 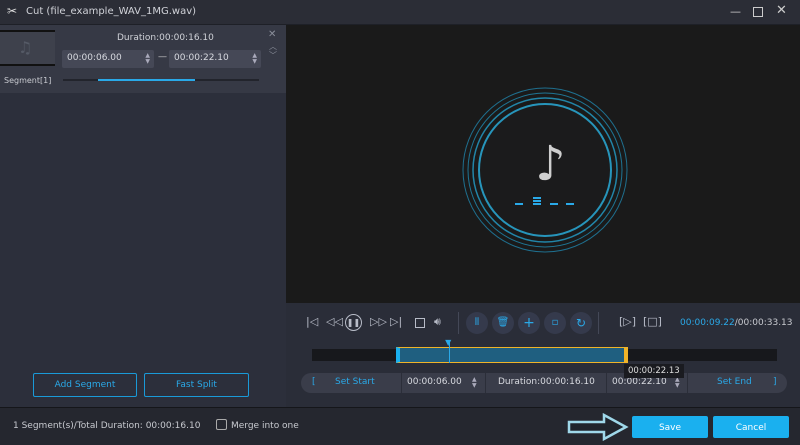 What do you see at coordinates (639, 382) in the screenshot?
I see `set-end-input: 00:00:22.10` at bounding box center [639, 382].